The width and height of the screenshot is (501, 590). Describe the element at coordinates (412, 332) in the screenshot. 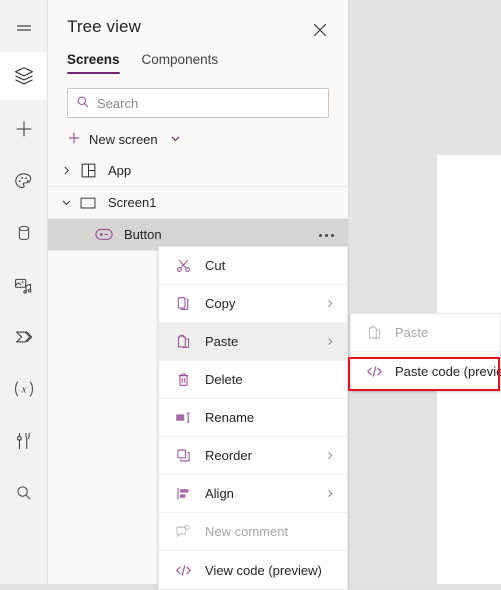

I see `submenu-item-label: Paste` at that location.